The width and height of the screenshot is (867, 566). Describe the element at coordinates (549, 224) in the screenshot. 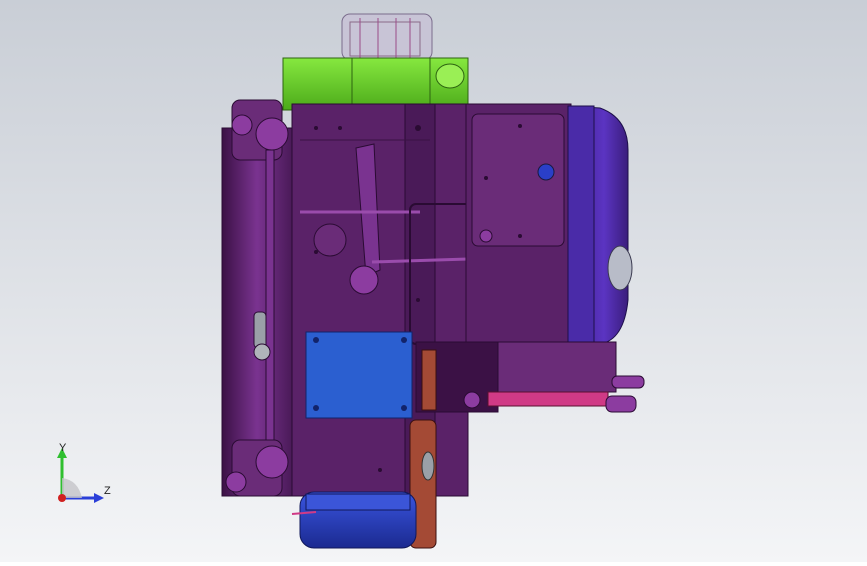

I see `motor-body` at that location.